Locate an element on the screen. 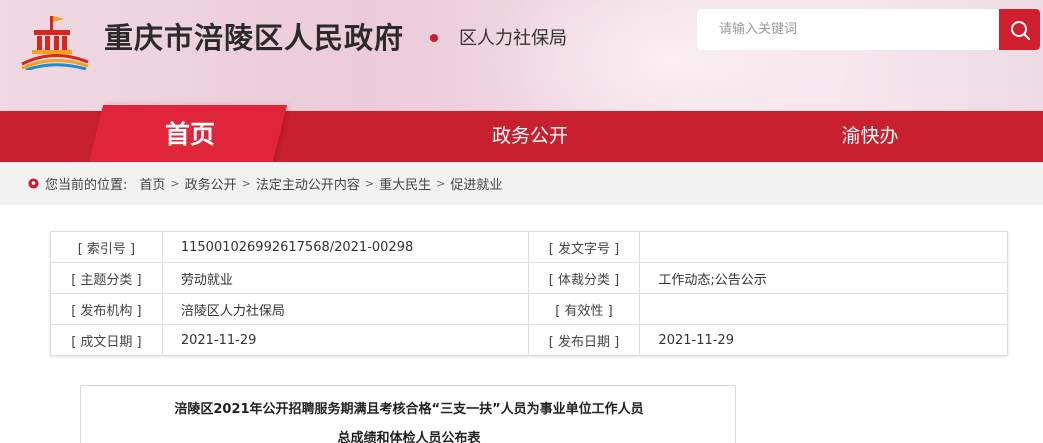 The height and width of the screenshot is (443, 1043). meta-key-publisher: [ 发布机构 ] is located at coordinates (106, 309).